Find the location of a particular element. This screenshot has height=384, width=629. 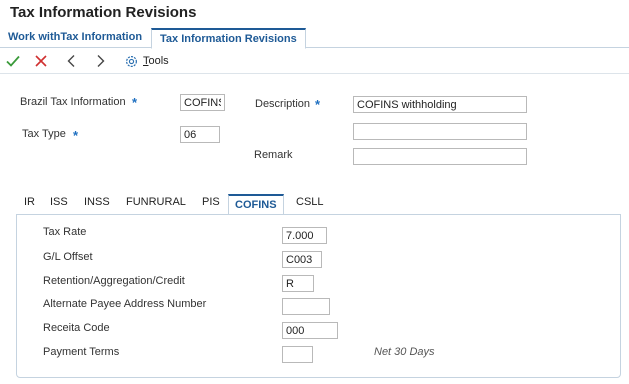

tools-menu-button: Tools is located at coordinates (146, 61).